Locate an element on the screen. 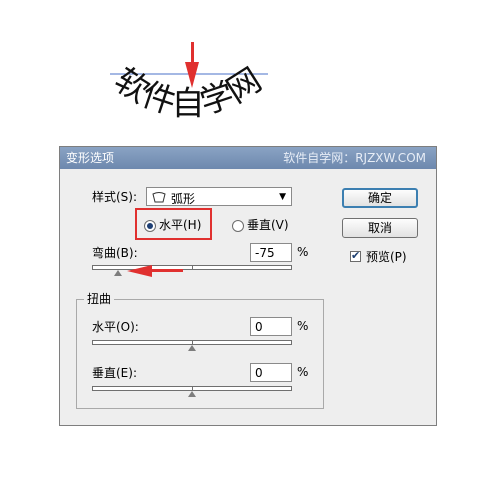 This screenshot has width=479, height=487. distortion-horizontal-label: 水平(O): is located at coordinates (115, 327).